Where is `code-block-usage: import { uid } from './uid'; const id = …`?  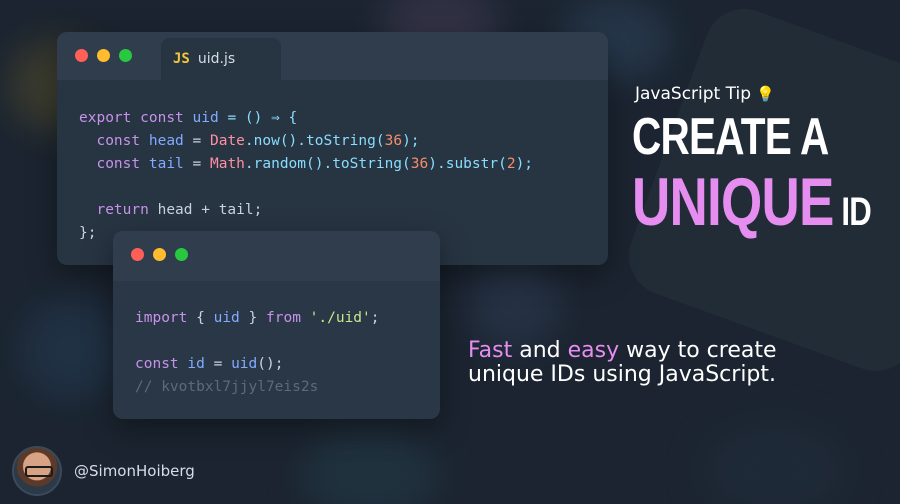 code-block-usage: import { uid } from './uid'; const id = … is located at coordinates (257, 352).